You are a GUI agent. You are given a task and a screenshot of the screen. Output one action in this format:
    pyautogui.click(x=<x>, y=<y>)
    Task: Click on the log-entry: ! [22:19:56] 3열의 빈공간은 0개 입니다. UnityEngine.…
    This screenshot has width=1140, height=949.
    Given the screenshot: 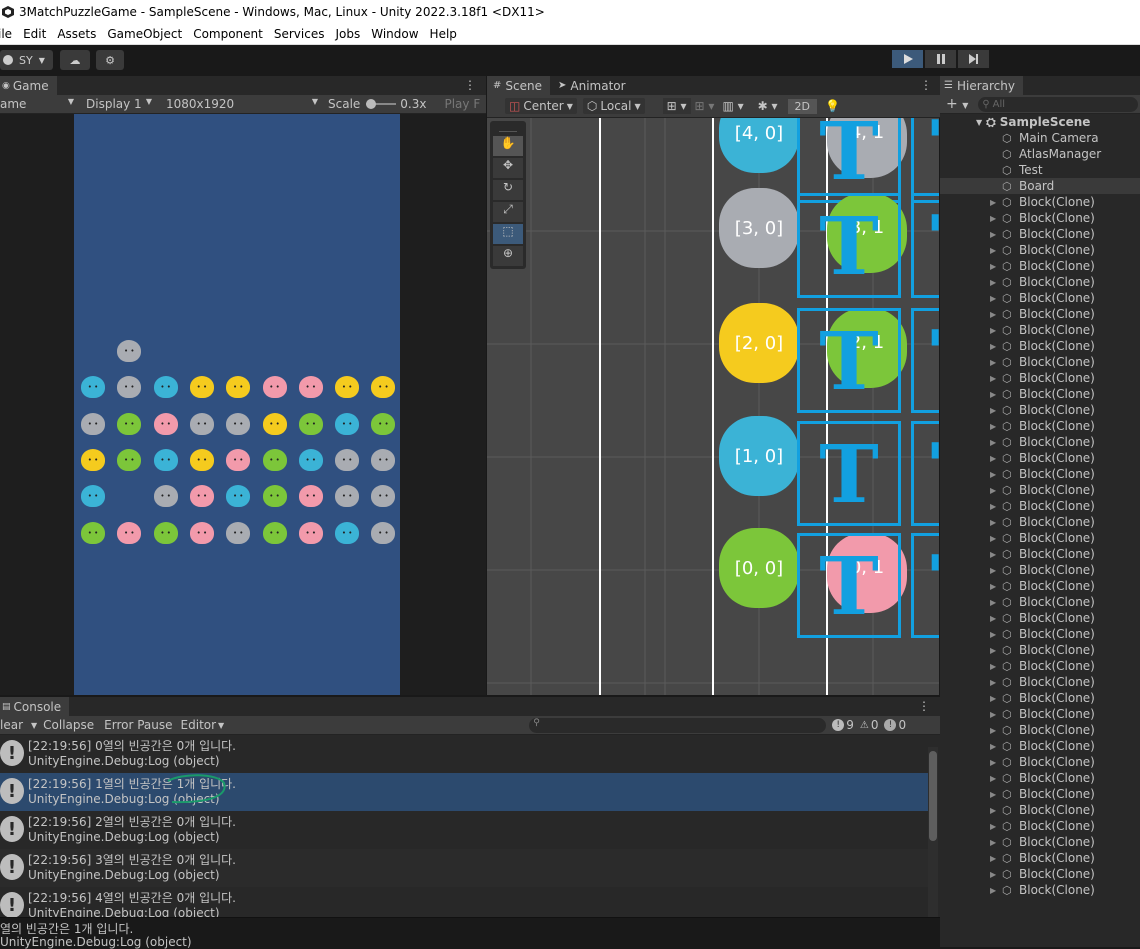 What is the action you would take?
    pyautogui.click(x=464, y=868)
    